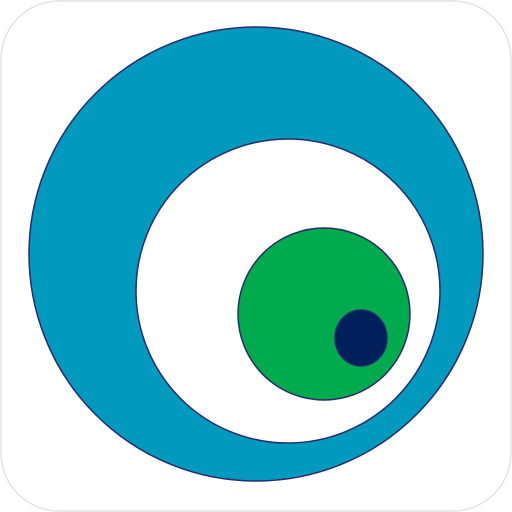 The image size is (512, 512). Describe the element at coordinates (361, 338) in the screenshot. I see `pupil-dot` at that location.